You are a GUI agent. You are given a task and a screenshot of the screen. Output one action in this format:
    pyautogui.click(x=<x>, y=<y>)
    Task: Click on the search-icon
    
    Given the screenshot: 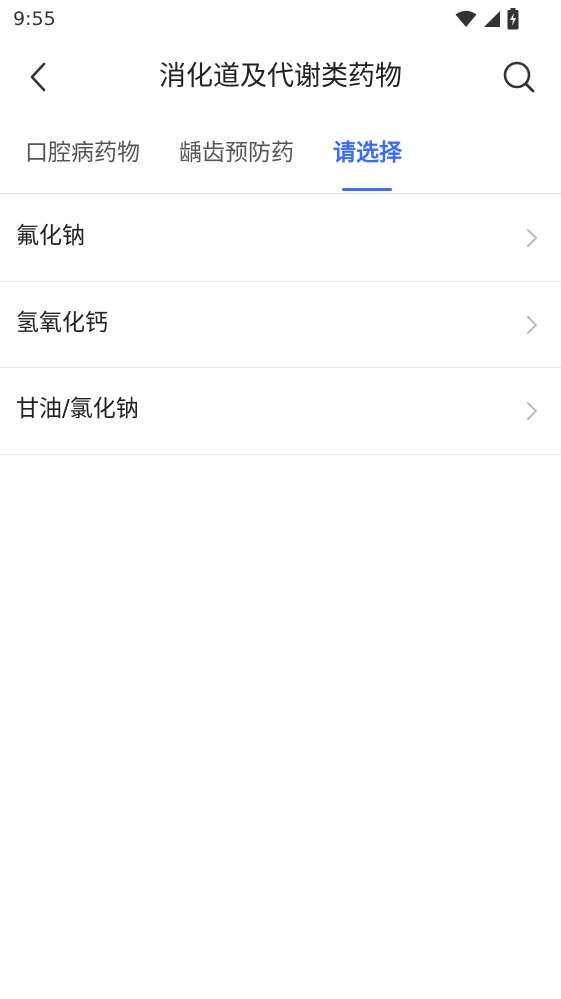 What is the action you would take?
    pyautogui.click(x=519, y=77)
    